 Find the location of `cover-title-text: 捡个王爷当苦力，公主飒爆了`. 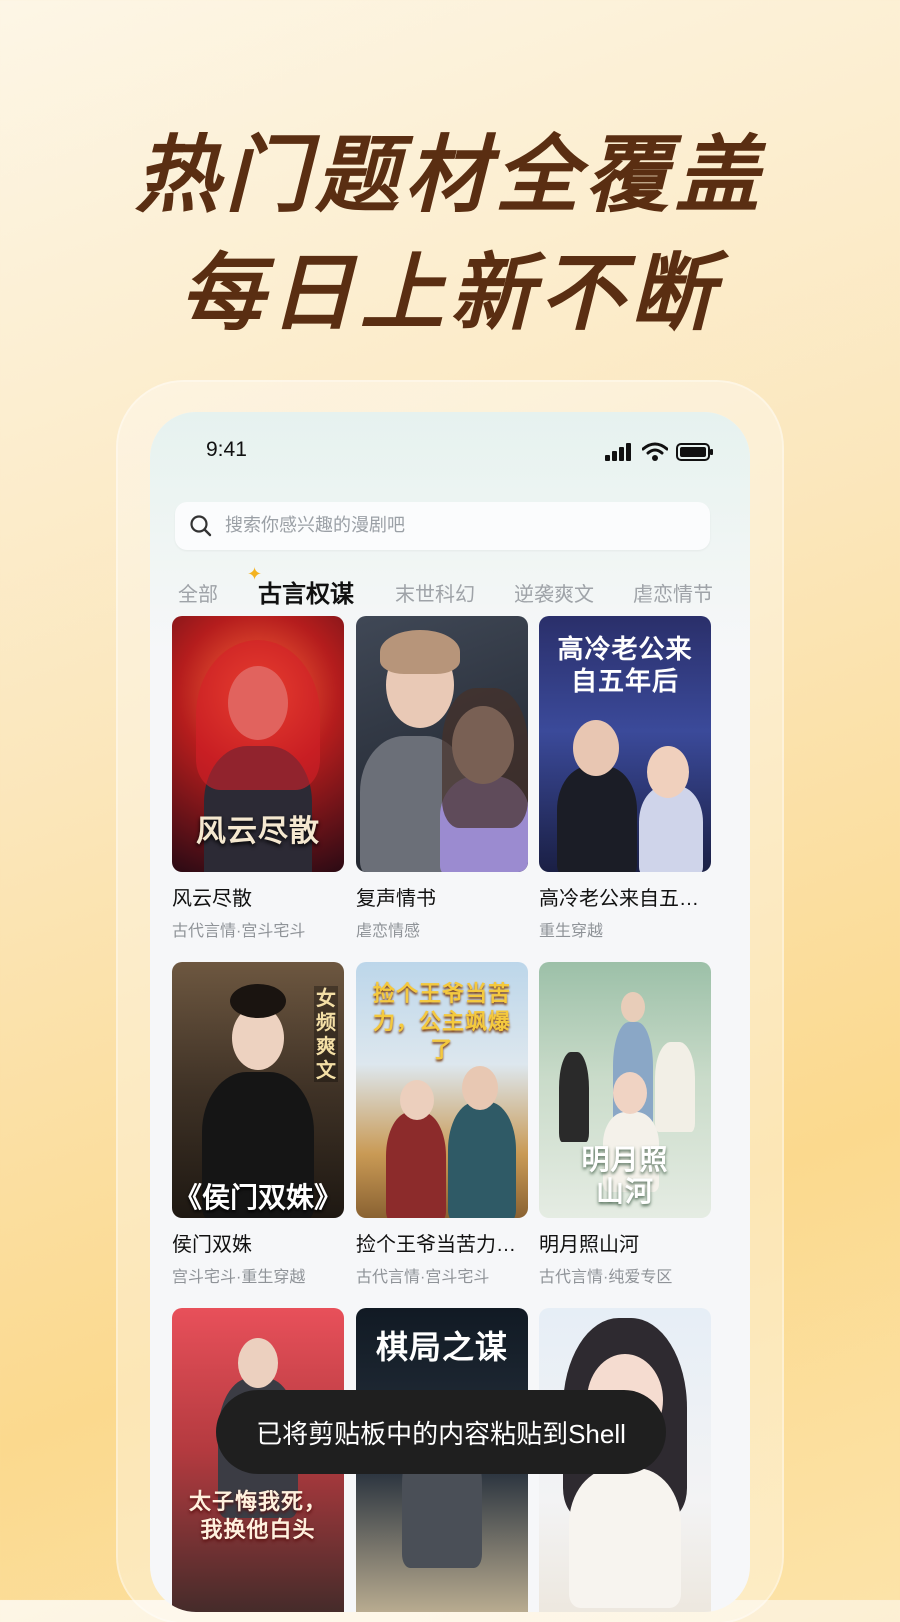

cover-title-text: 捡个王爷当苦力，公主飒爆了 is located at coordinates (441, 1022).